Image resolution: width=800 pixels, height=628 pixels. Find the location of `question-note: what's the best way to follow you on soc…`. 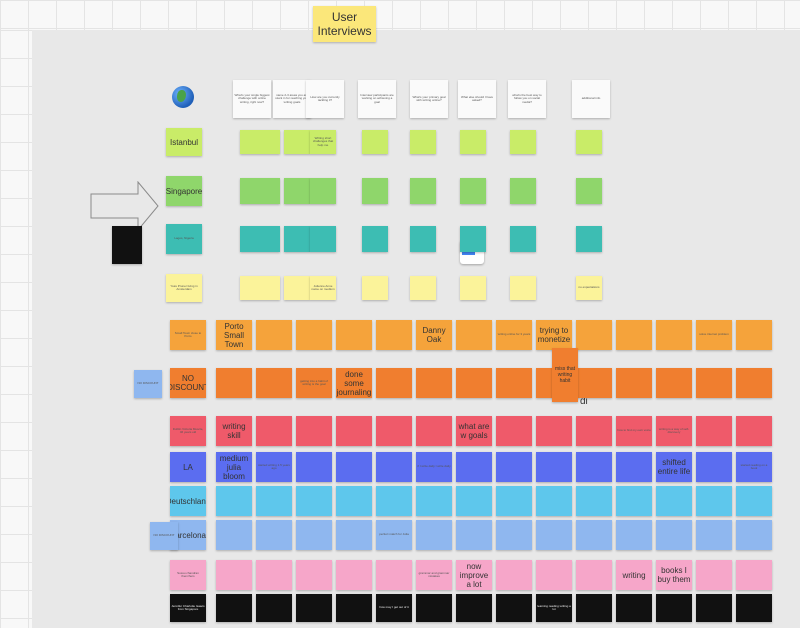

question-note: what's the best way to follow you on soc… is located at coordinates (527, 99).